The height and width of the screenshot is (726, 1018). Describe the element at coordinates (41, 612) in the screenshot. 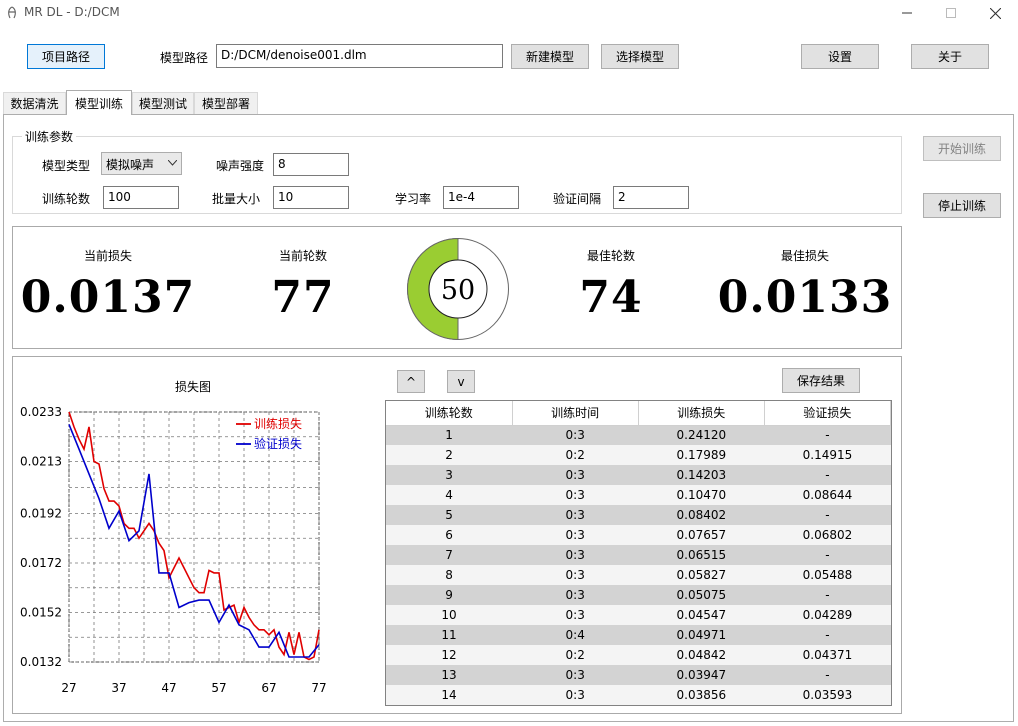

I see `y-tick-label: 0.0152` at that location.